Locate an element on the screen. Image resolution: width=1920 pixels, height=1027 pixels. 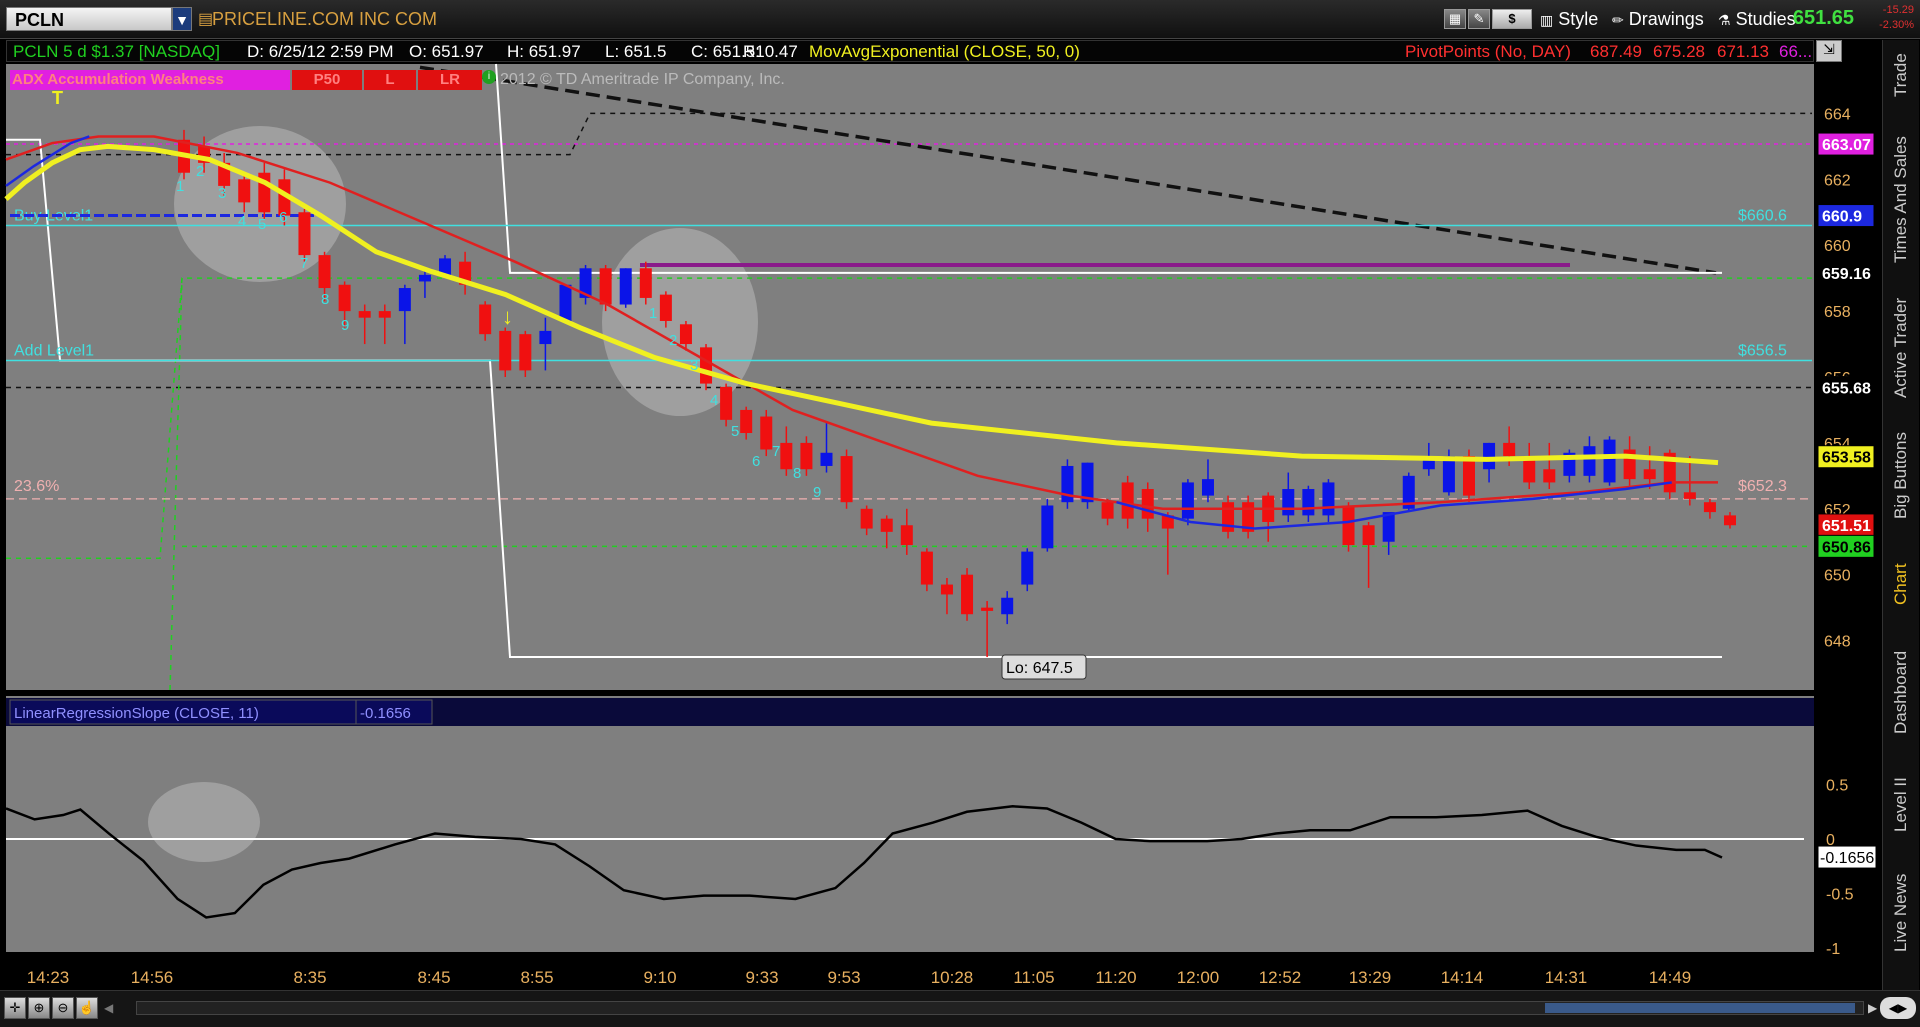
y-tick-label: 660 is located at coordinates (1837, 246).